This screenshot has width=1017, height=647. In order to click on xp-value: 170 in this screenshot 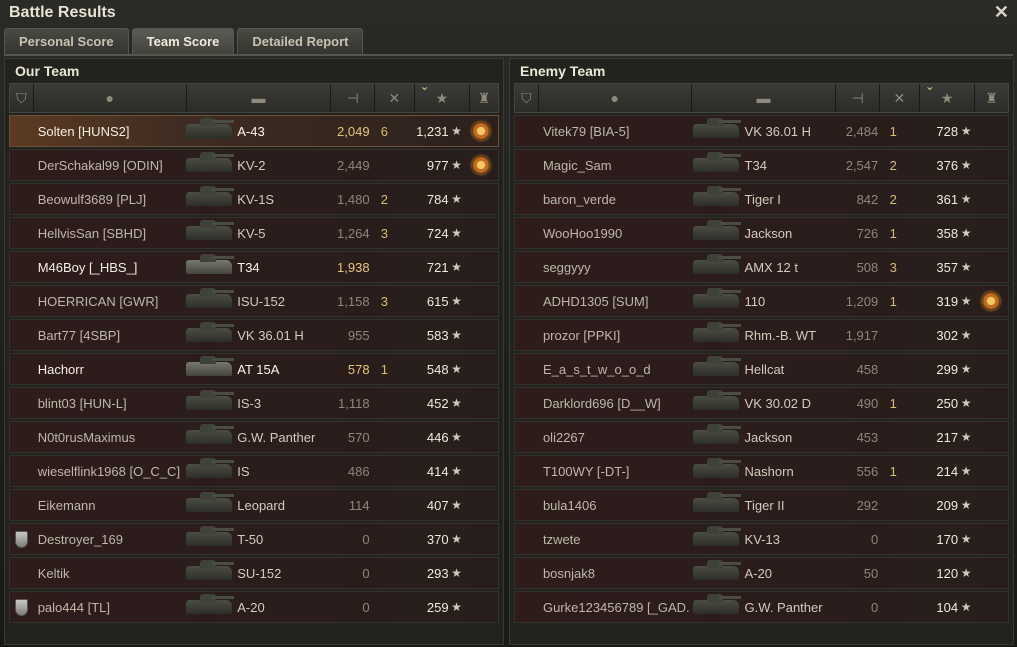, I will do `click(947, 539)`.